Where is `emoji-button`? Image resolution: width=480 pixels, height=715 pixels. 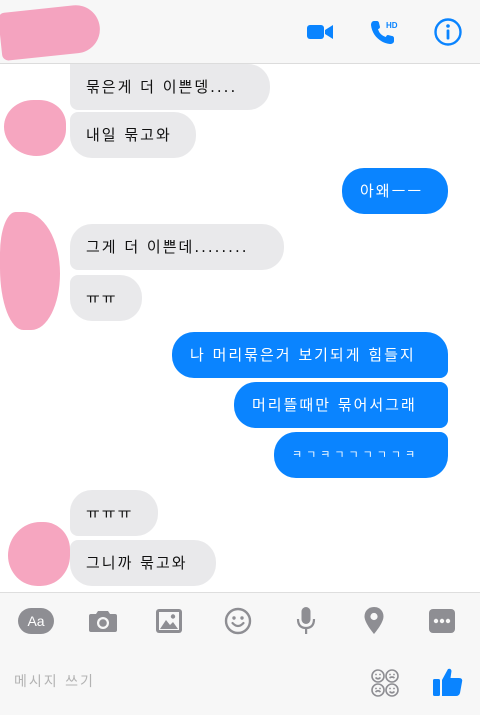 emoji-button is located at coordinates (238, 621).